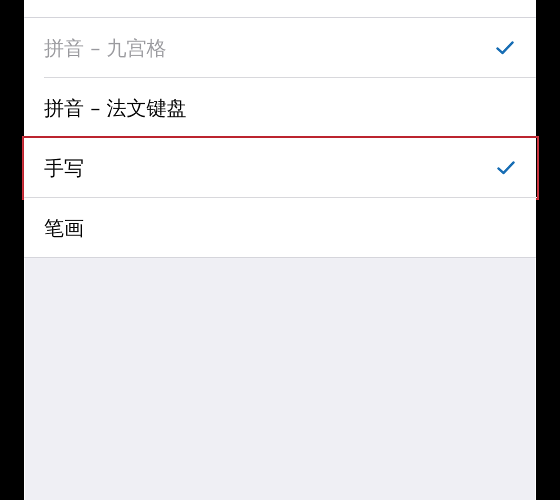 The image size is (560, 500). I want to click on keyboard-option: 手写, so click(280, 168).